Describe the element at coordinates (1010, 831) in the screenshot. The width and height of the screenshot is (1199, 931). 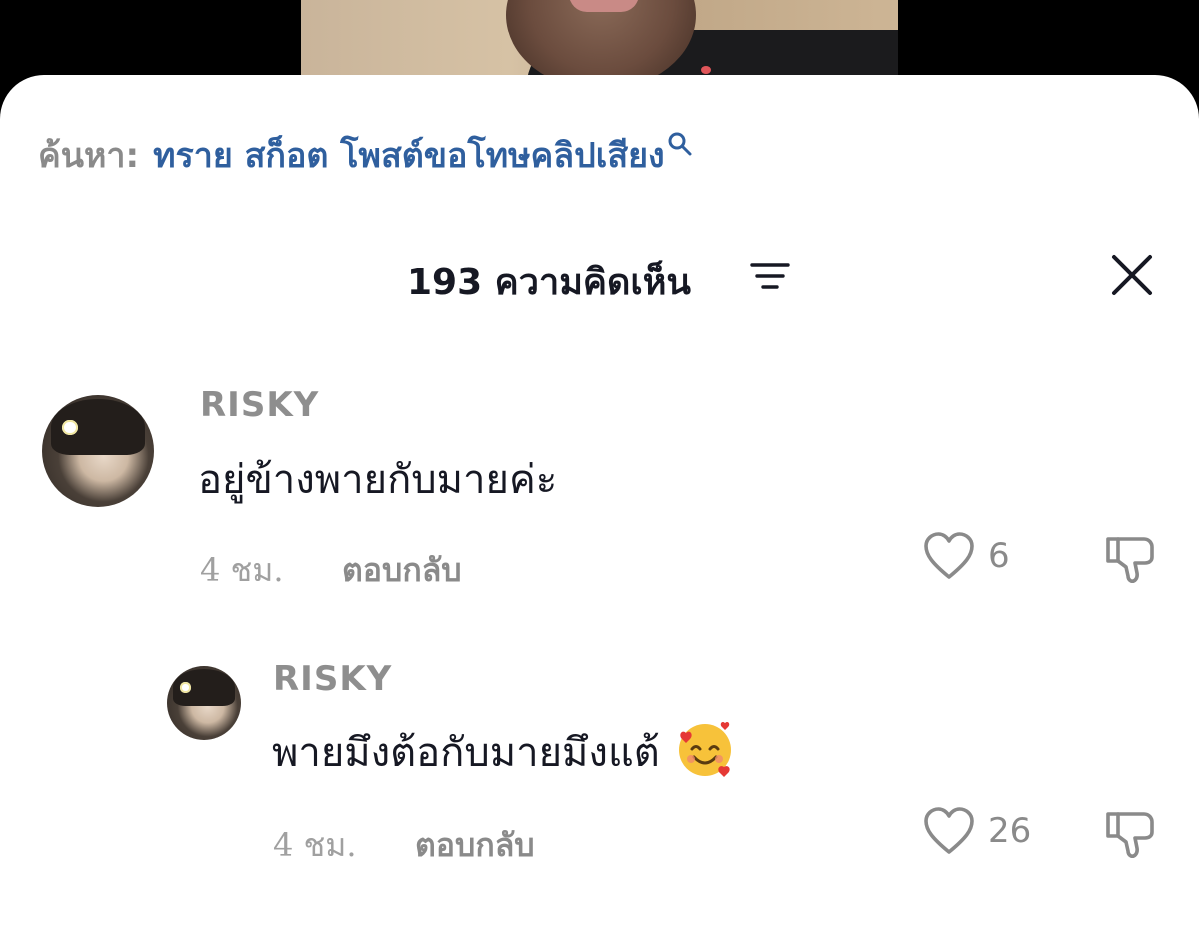
I see `reply-like-count: 26` at that location.